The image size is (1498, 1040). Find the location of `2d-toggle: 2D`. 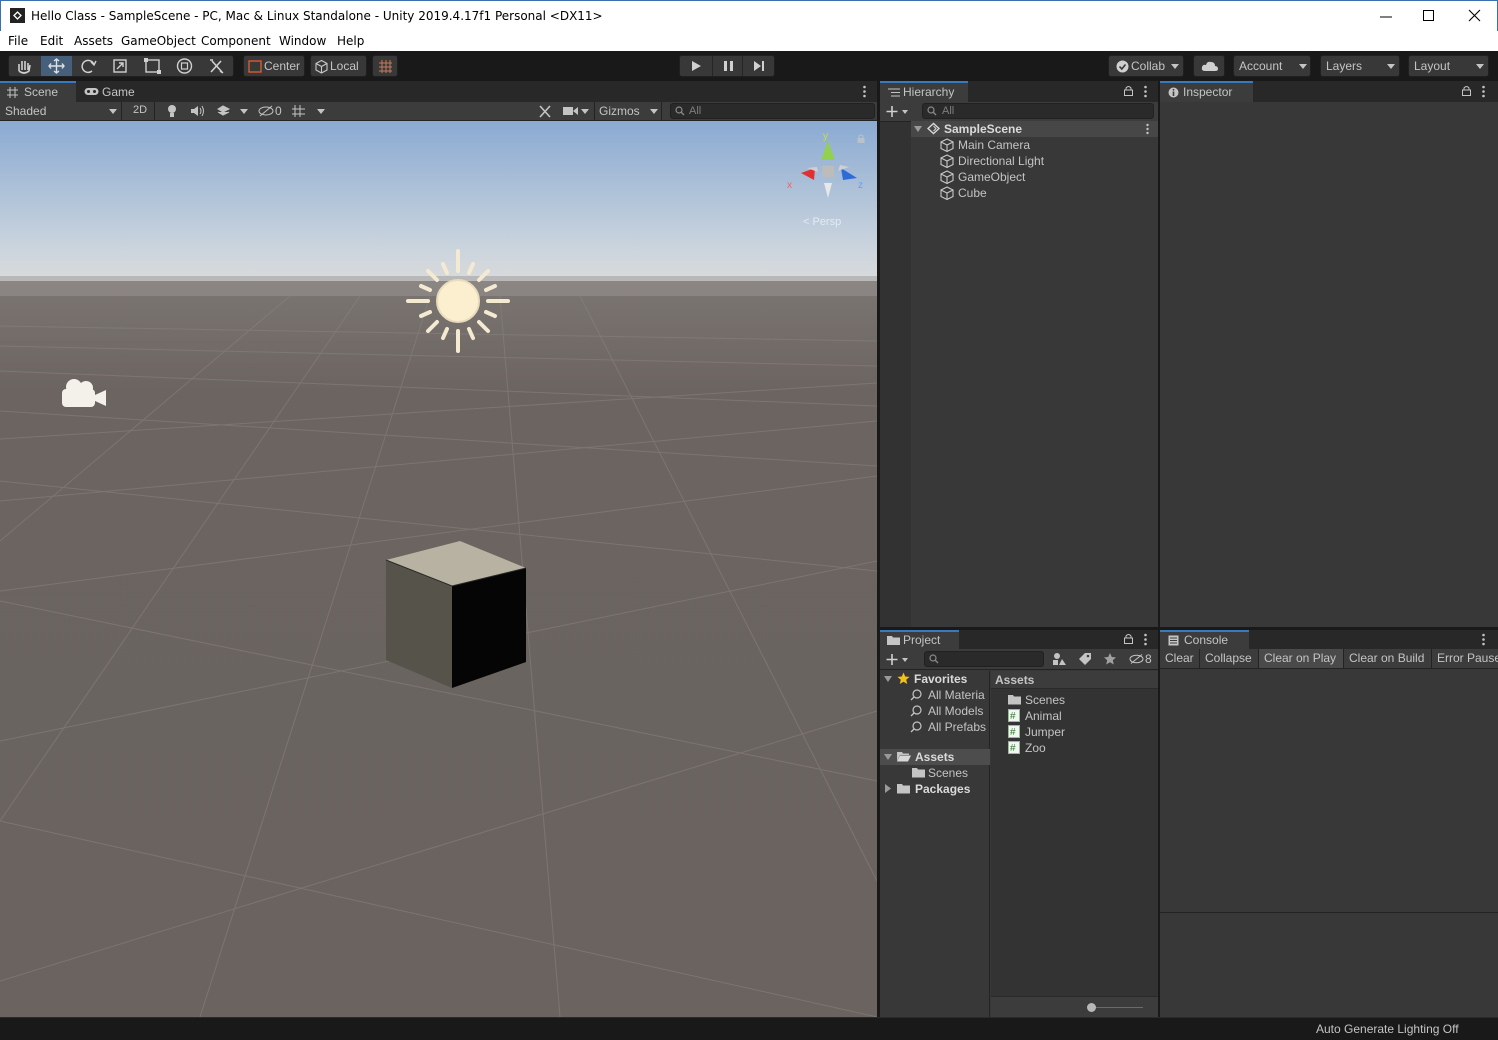

2d-toggle: 2D is located at coordinates (141, 111).